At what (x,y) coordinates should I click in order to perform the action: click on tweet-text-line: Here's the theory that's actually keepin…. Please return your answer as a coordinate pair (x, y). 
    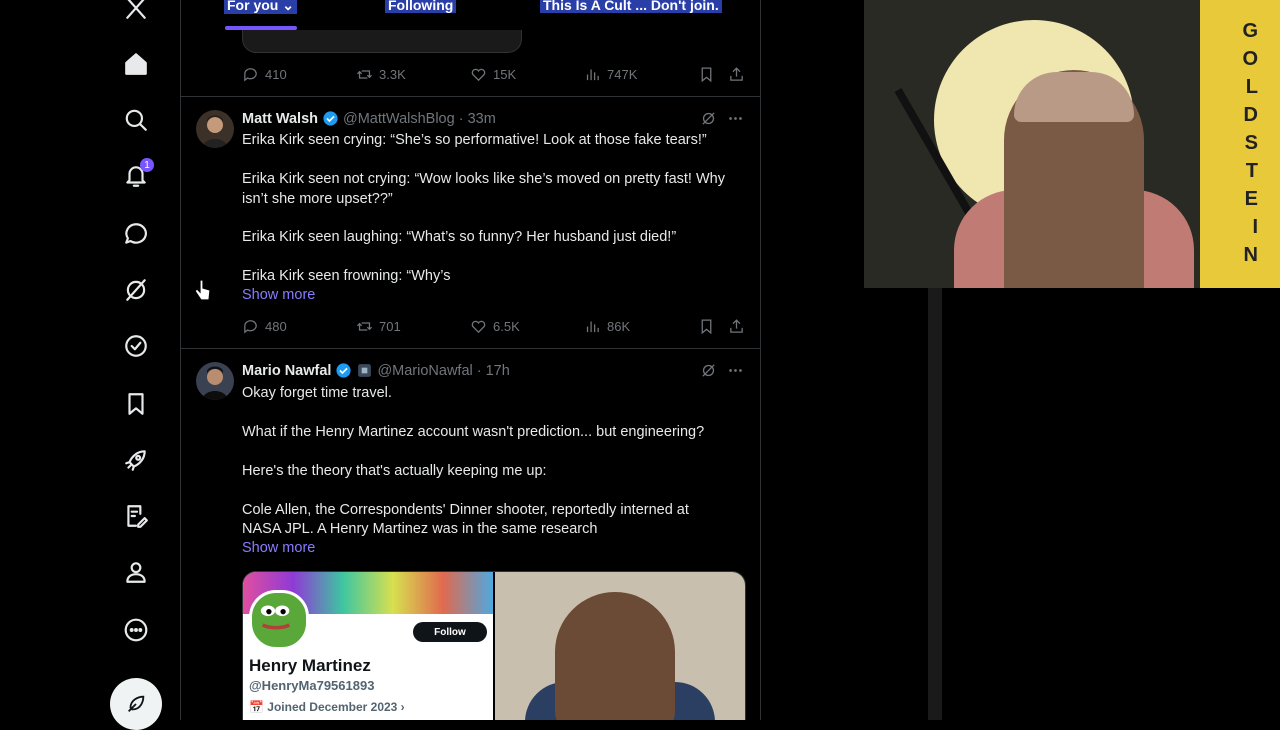
    Looking at the image, I should click on (394, 471).